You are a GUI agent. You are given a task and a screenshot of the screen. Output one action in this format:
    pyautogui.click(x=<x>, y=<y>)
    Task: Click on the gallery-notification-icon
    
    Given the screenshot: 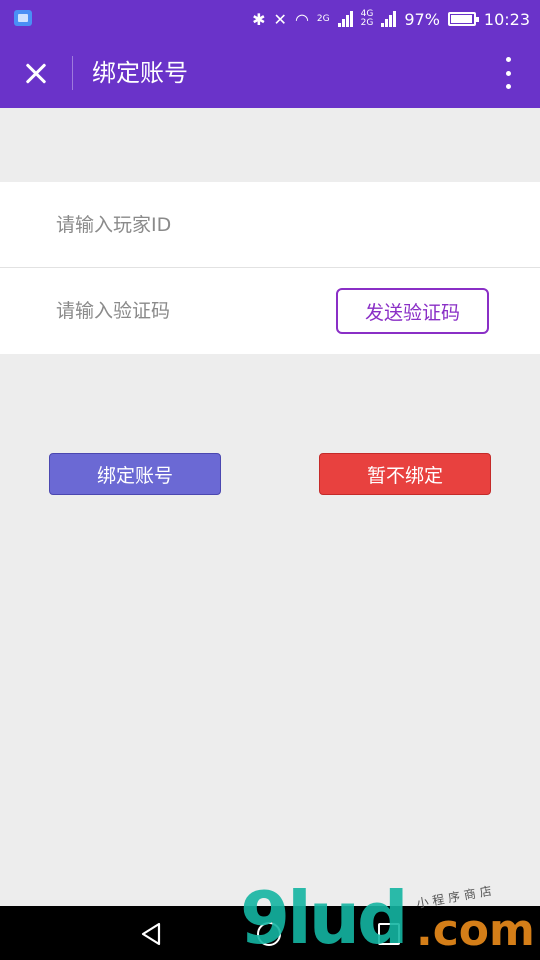 What is the action you would take?
    pyautogui.click(x=23, y=18)
    